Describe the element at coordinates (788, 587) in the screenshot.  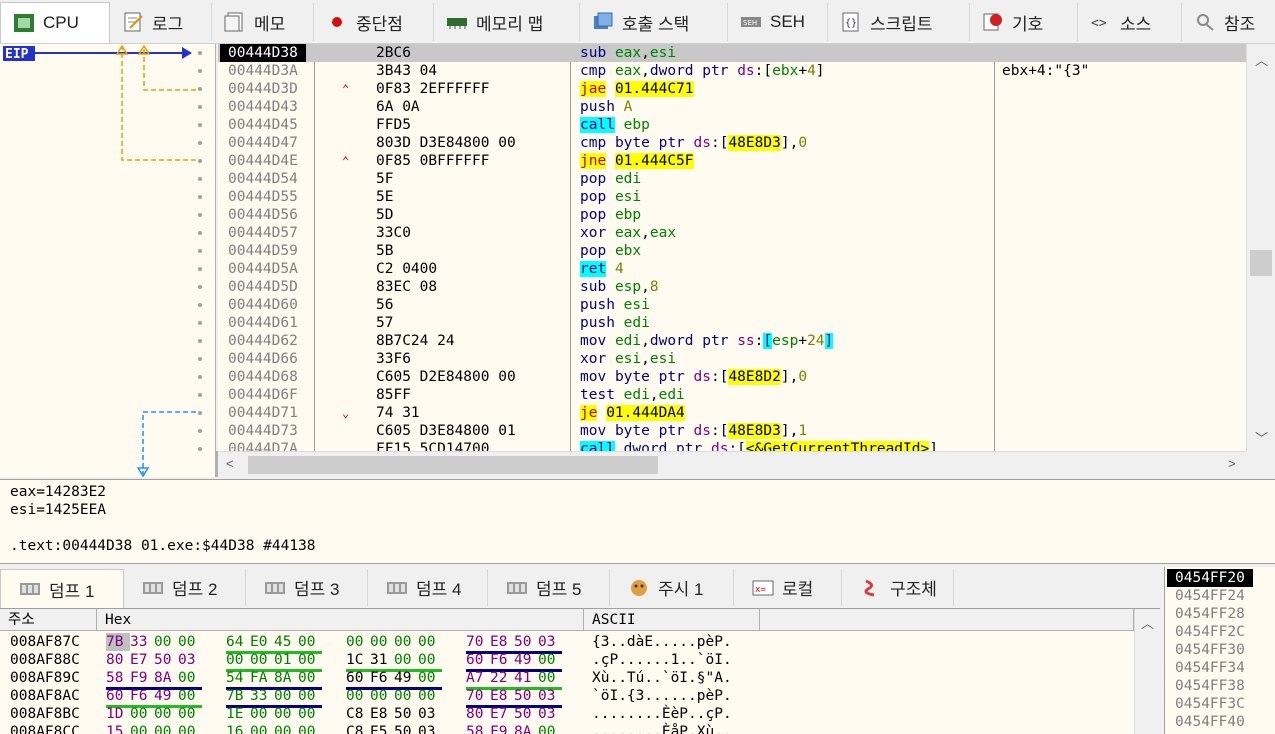
I see `dump-tab-7: x= 로컬` at that location.